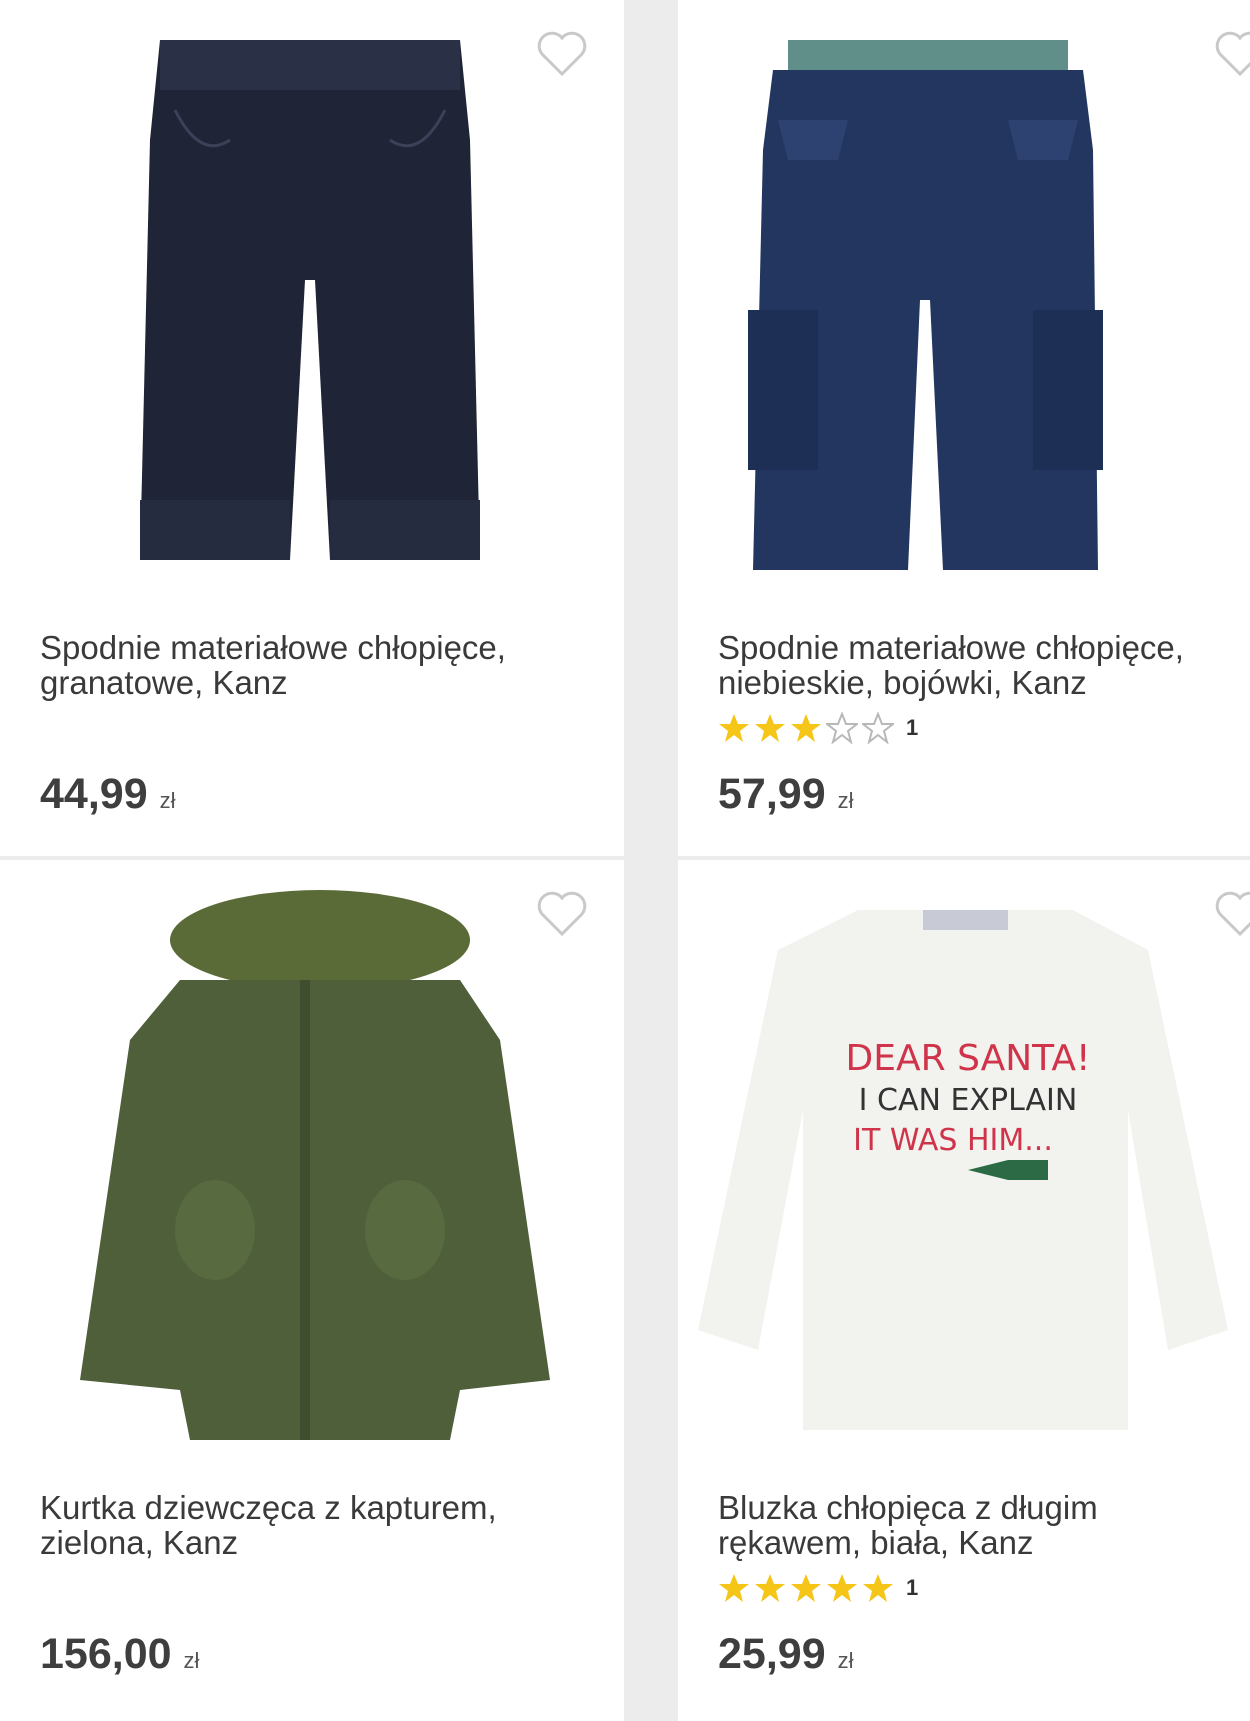 Image resolution: width=1250 pixels, height=1721 pixels. I want to click on product-price: 44,99 zł, so click(108, 794).